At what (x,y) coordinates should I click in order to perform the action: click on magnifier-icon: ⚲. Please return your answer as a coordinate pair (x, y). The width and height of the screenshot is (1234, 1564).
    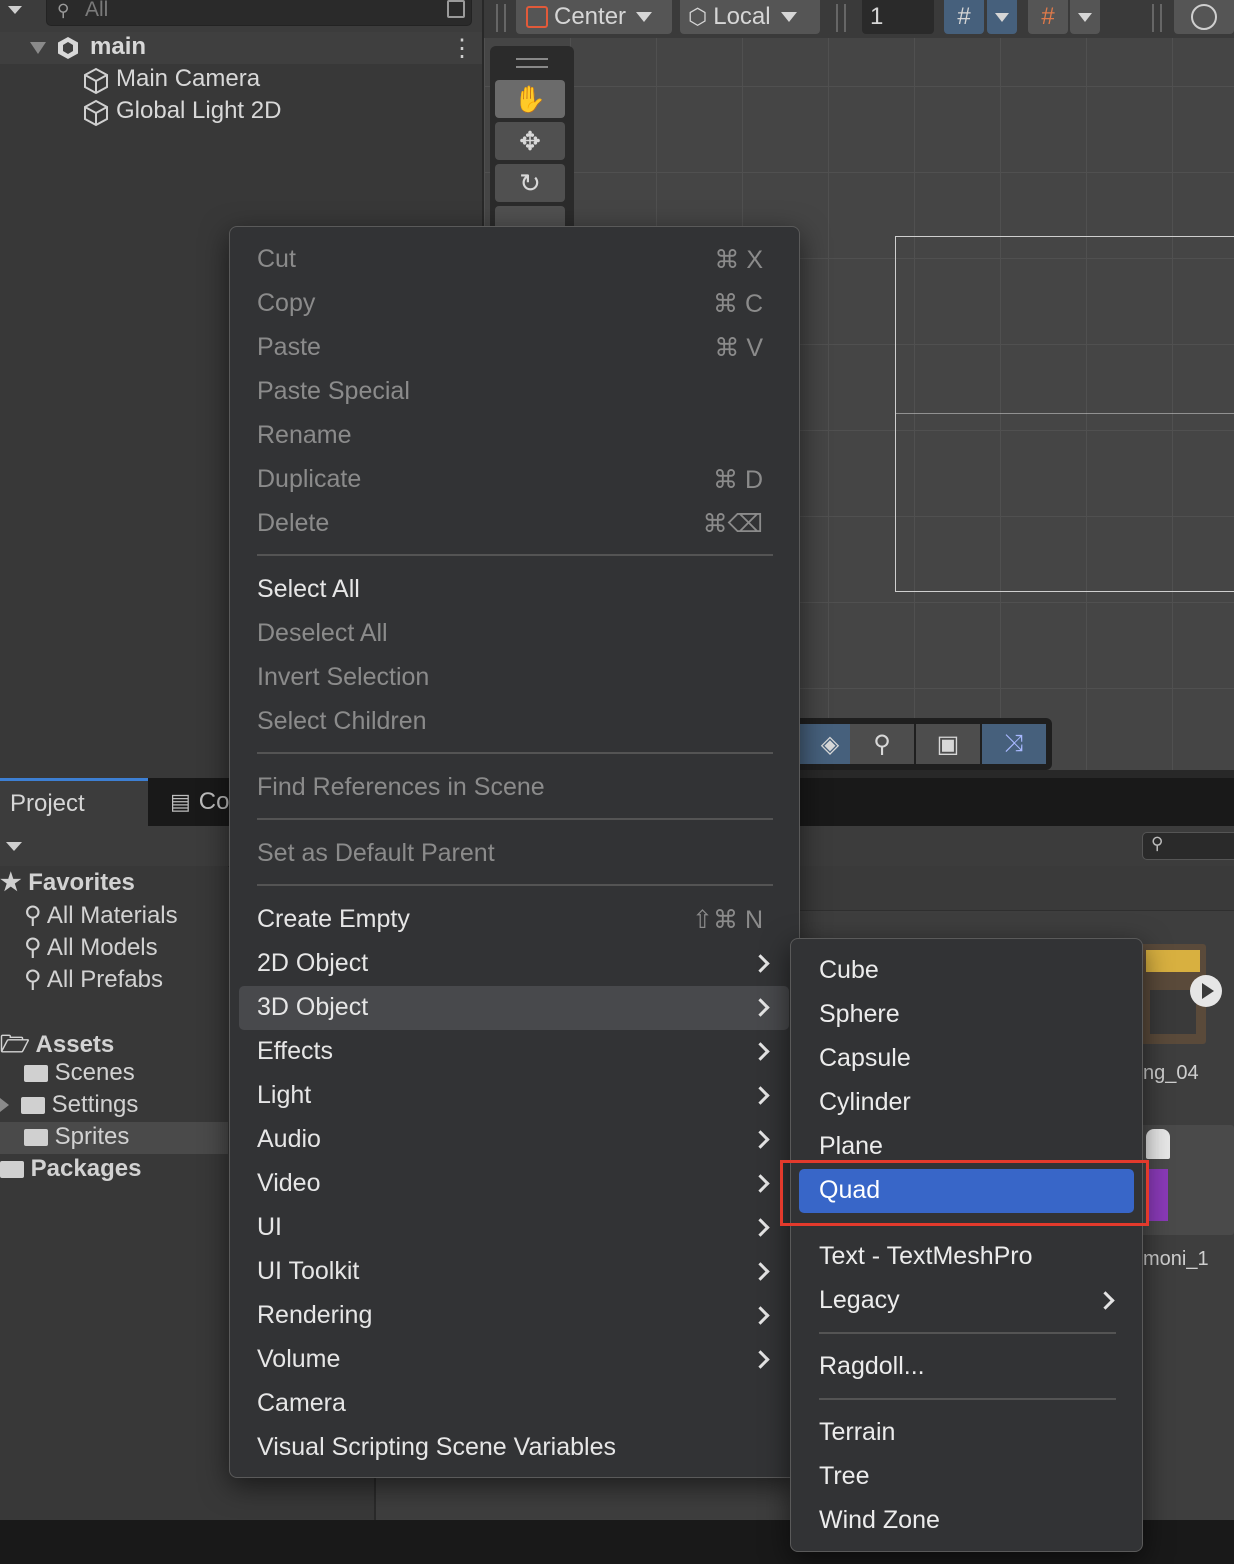
    Looking at the image, I should click on (882, 744).